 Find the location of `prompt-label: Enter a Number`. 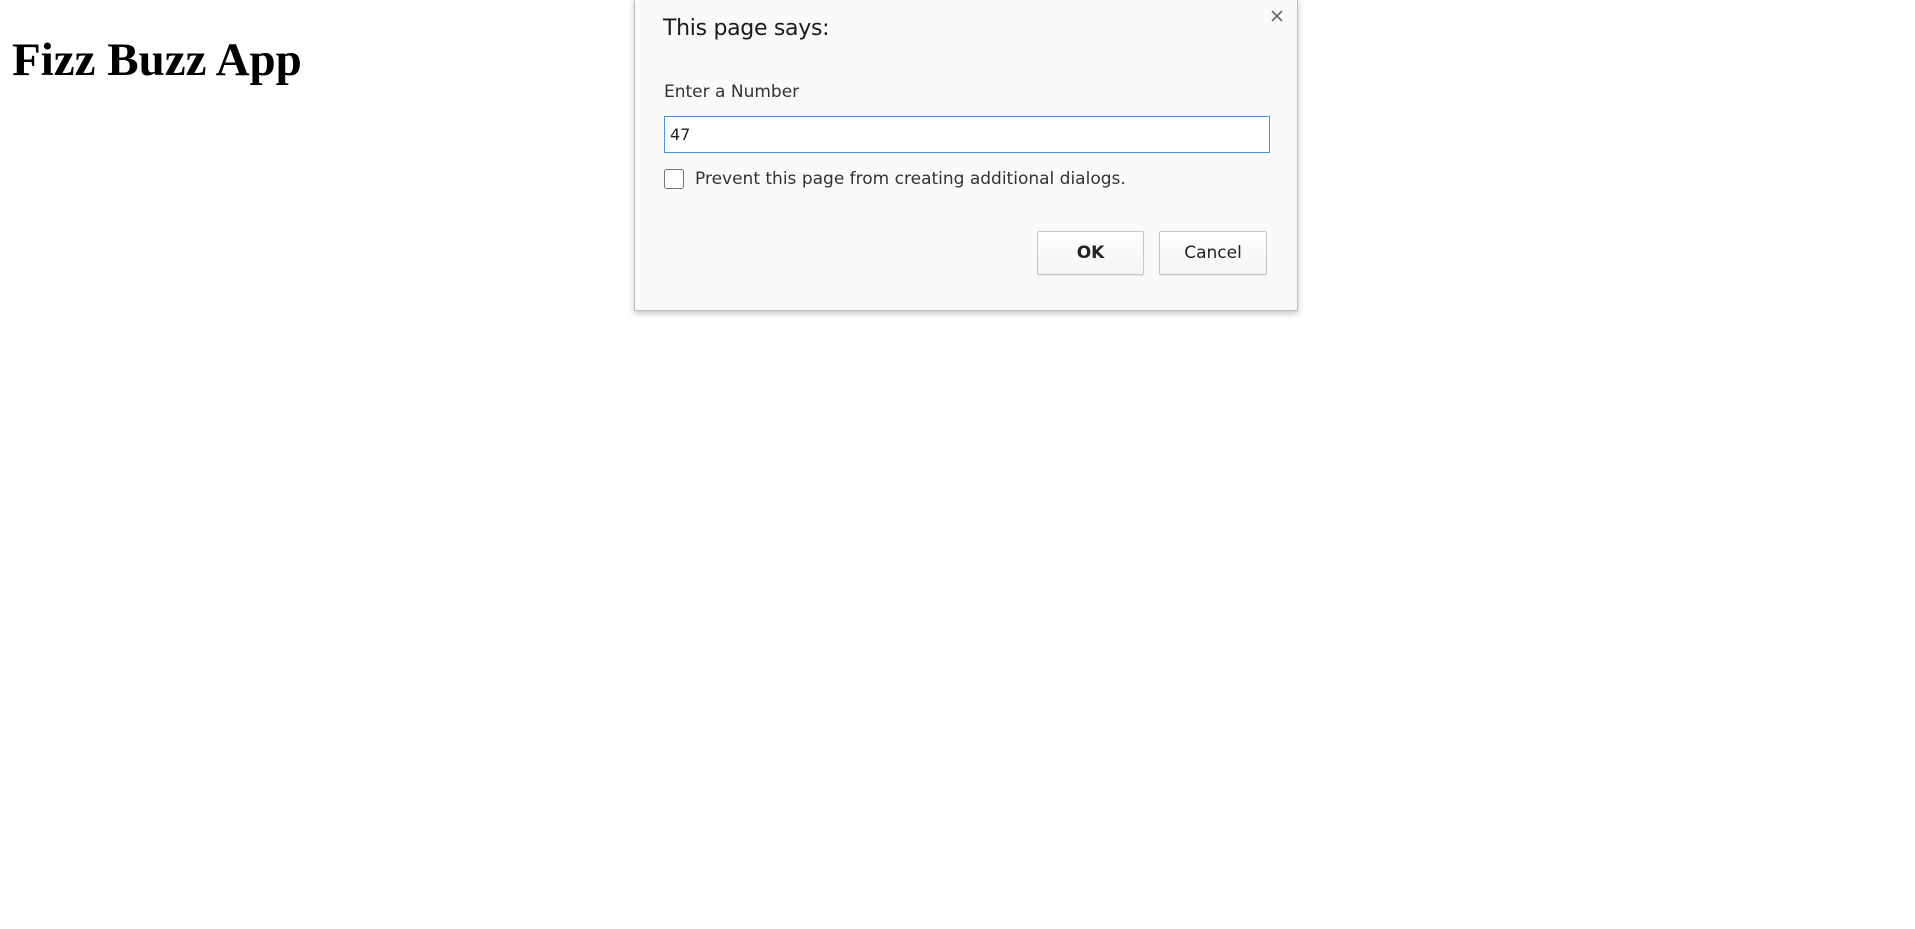

prompt-label: Enter a Number is located at coordinates (732, 92).